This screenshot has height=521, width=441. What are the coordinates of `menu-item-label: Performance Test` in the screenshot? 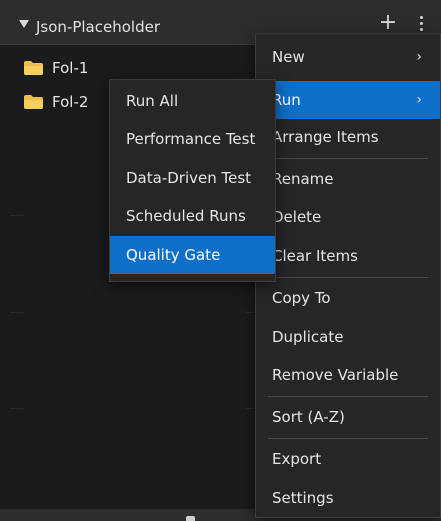 It's located at (191, 139).